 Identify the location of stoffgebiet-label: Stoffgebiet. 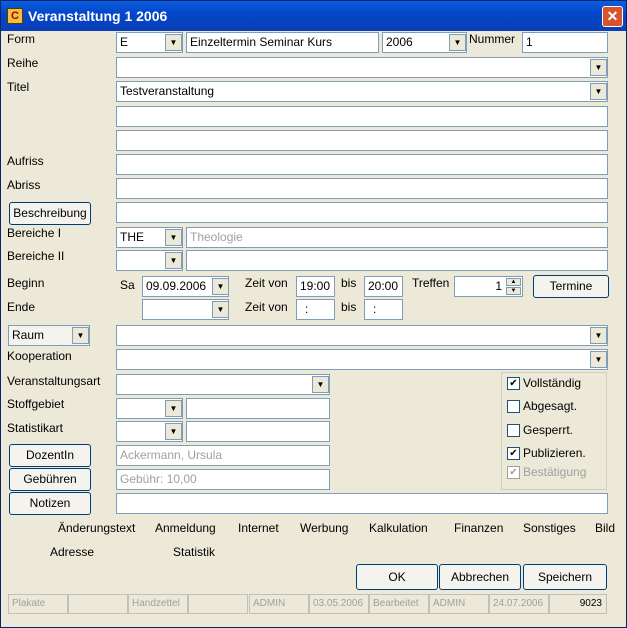
(36, 404).